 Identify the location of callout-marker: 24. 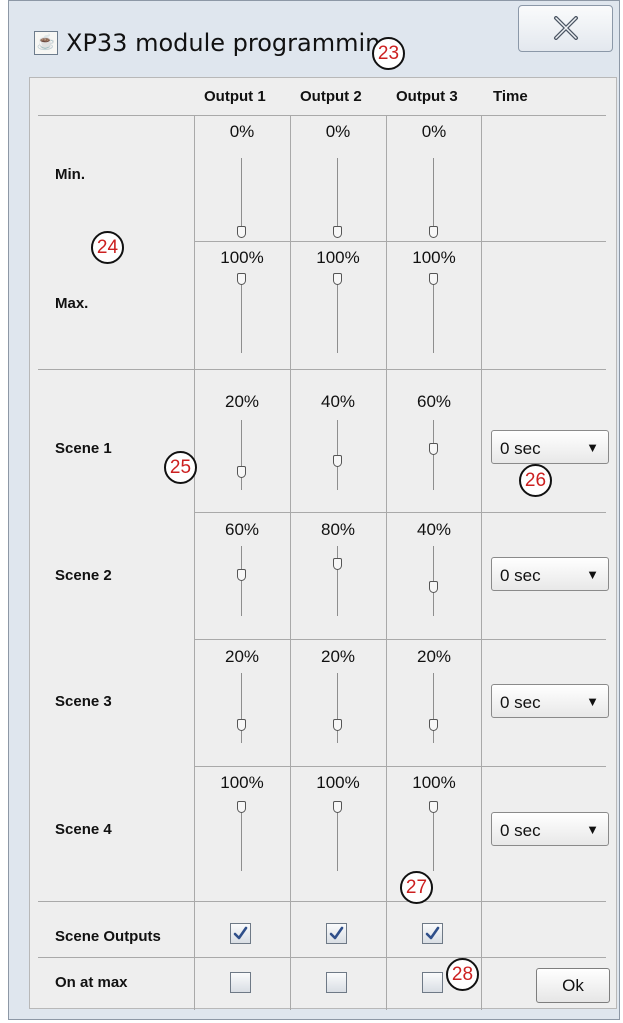
(107, 247).